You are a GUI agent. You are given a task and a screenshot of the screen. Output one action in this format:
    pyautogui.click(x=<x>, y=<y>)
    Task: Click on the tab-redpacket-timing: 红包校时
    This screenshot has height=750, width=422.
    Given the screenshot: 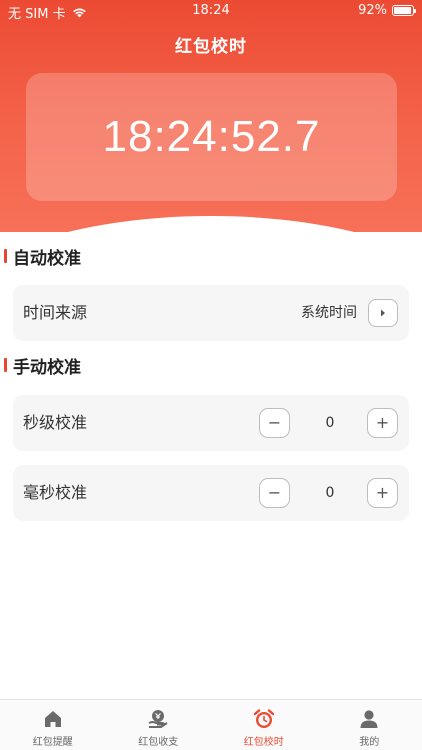 What is the action you would take?
    pyautogui.click(x=264, y=725)
    